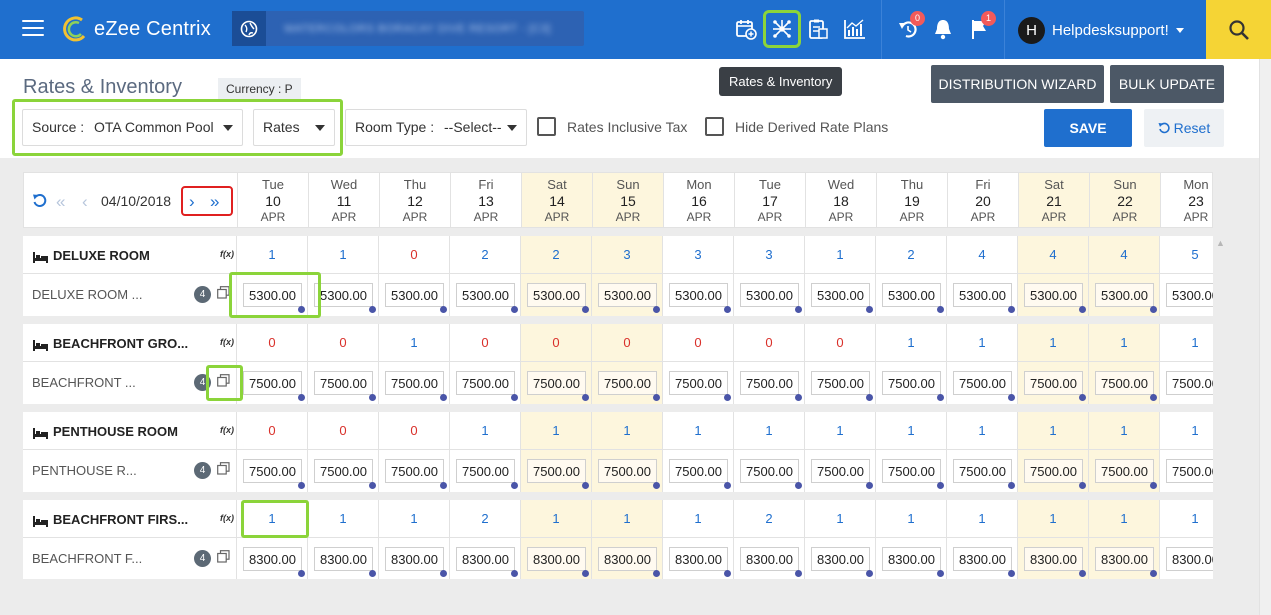 The width and height of the screenshot is (1271, 615). I want to click on room-type-select: Room Type : --Select--, so click(436, 127).